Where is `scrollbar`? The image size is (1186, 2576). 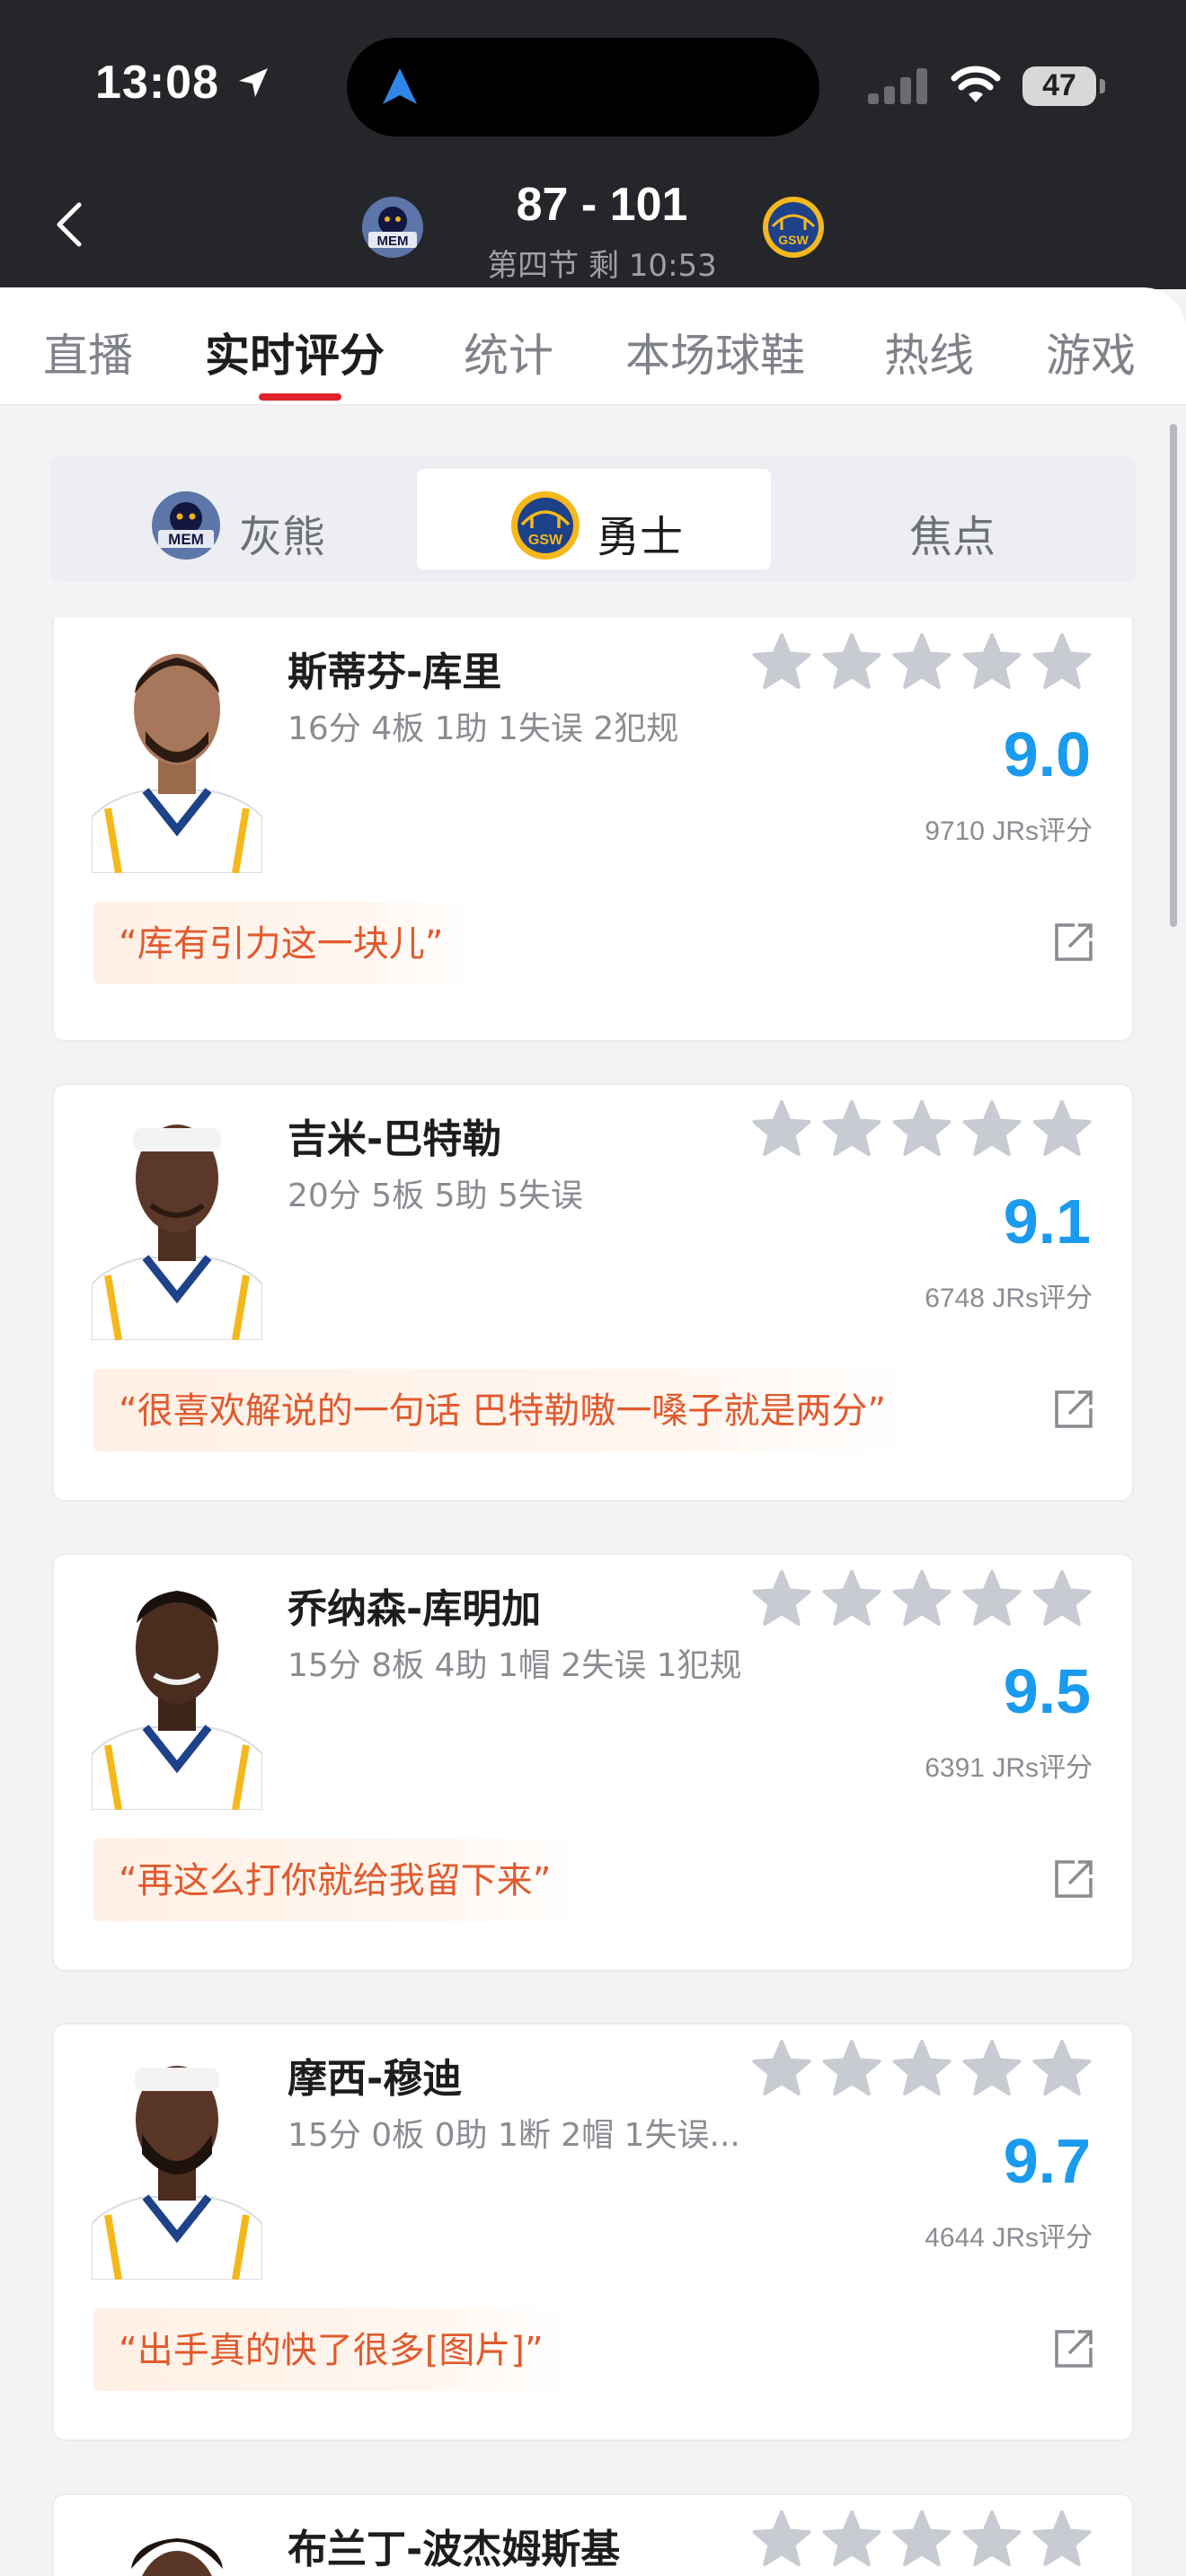
scrollbar is located at coordinates (1173, 675).